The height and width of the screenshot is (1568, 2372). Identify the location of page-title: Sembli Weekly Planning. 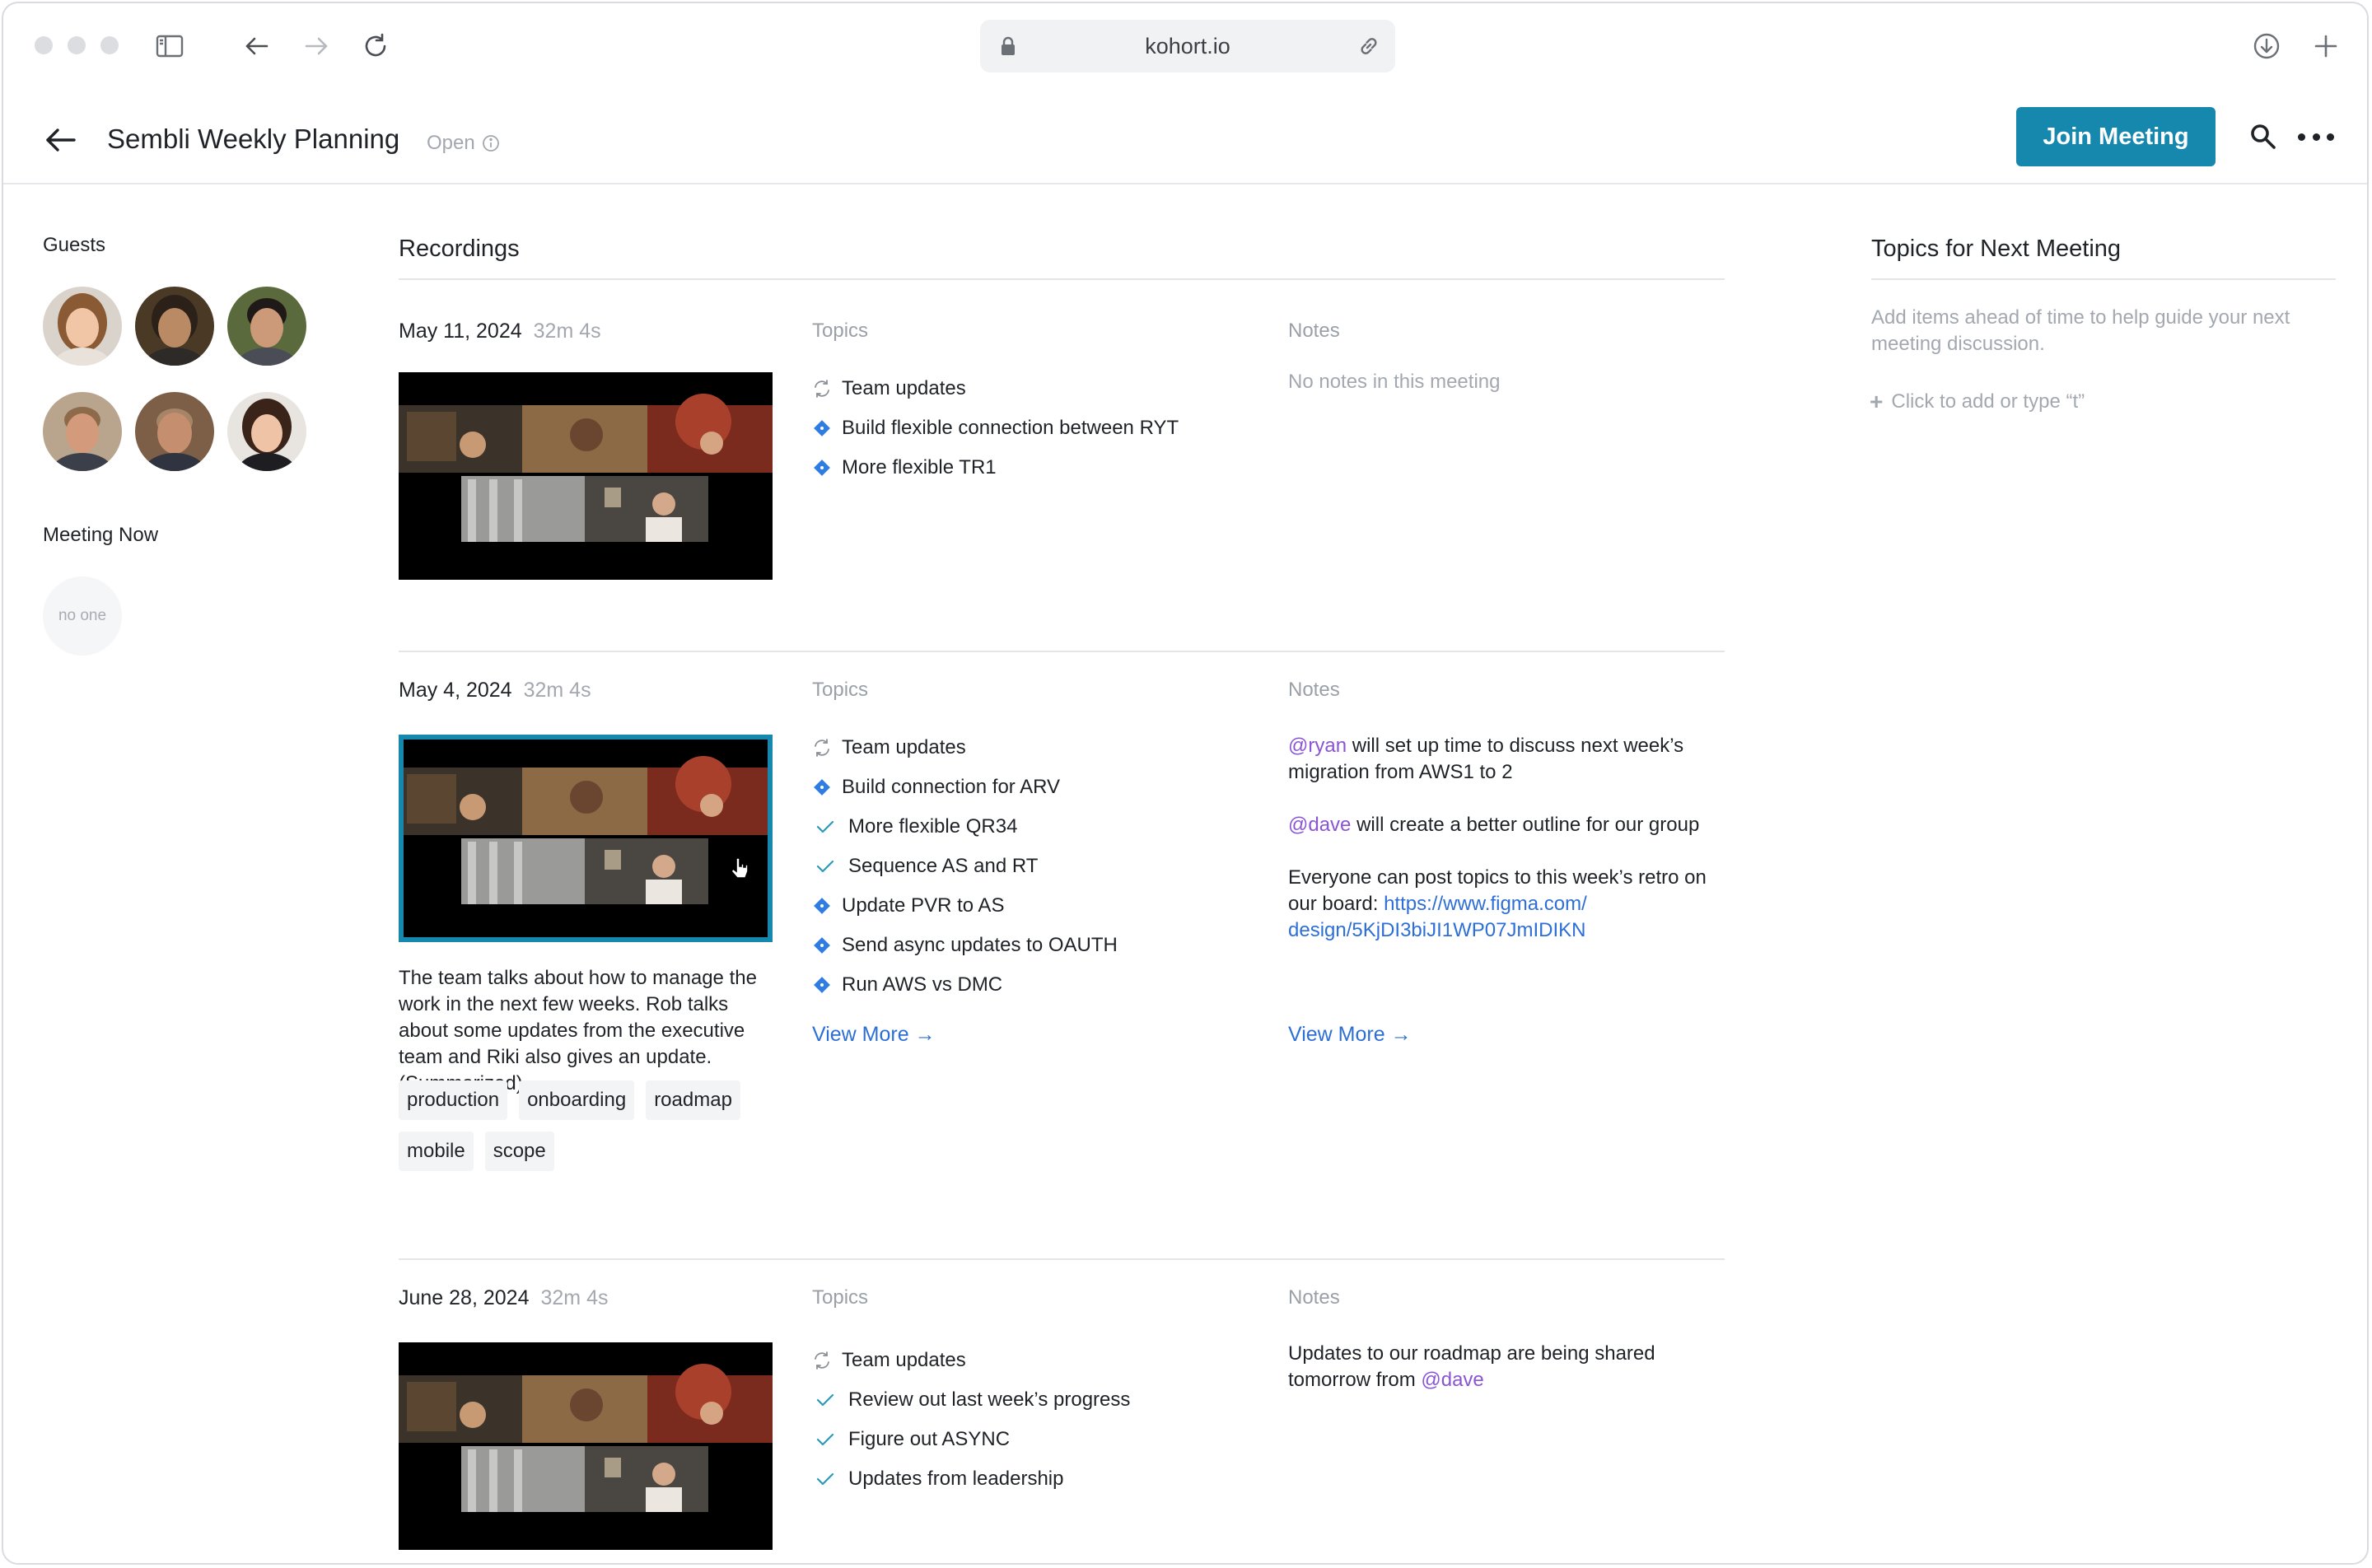
(253, 139).